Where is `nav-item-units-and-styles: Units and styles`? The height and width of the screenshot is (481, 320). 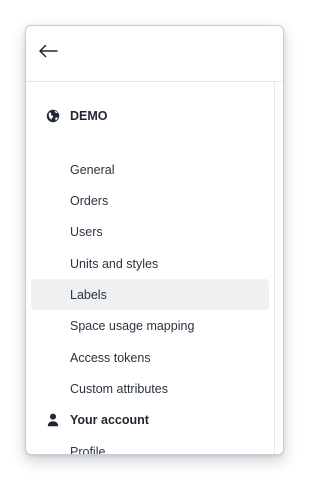
nav-item-units-and-styles: Units and styles is located at coordinates (150, 263).